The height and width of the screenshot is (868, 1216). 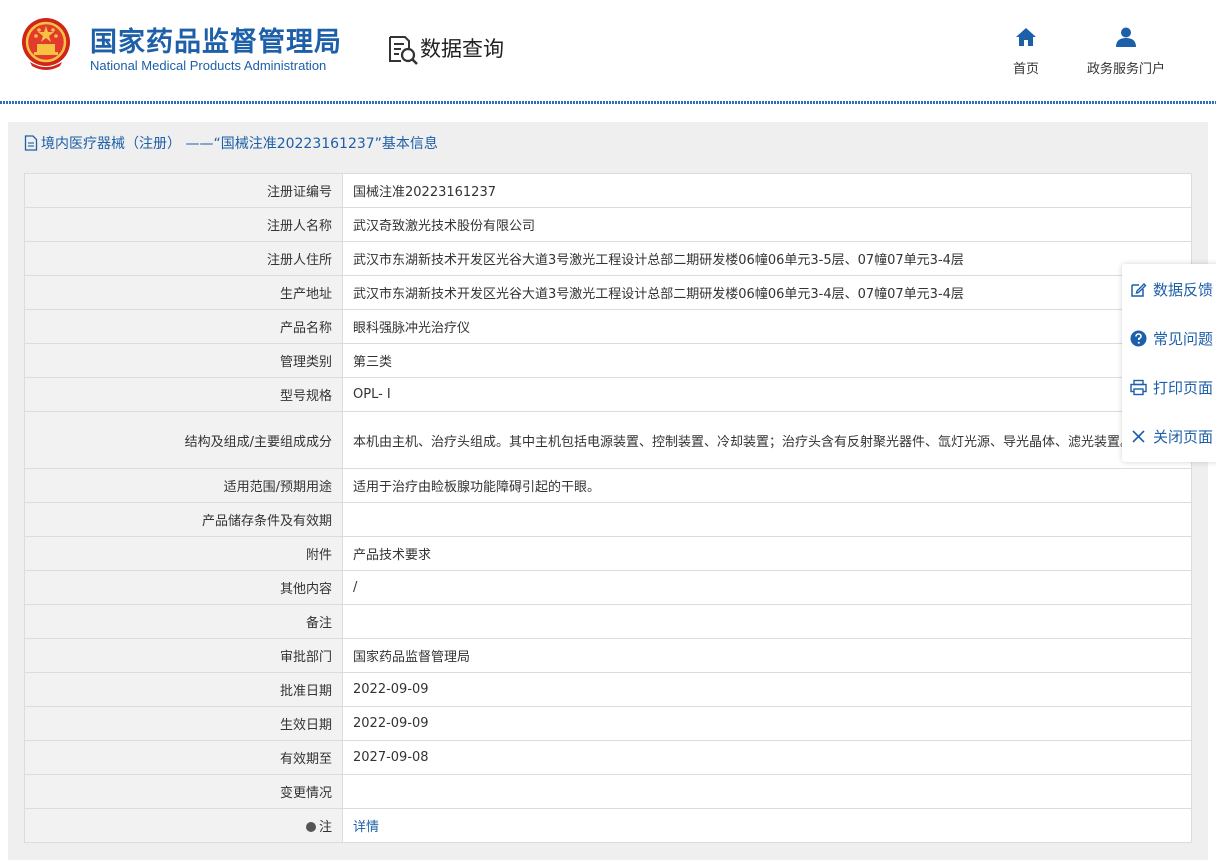 What do you see at coordinates (767, 757) in the screenshot?
I see `field-value: 2027-09-08` at bounding box center [767, 757].